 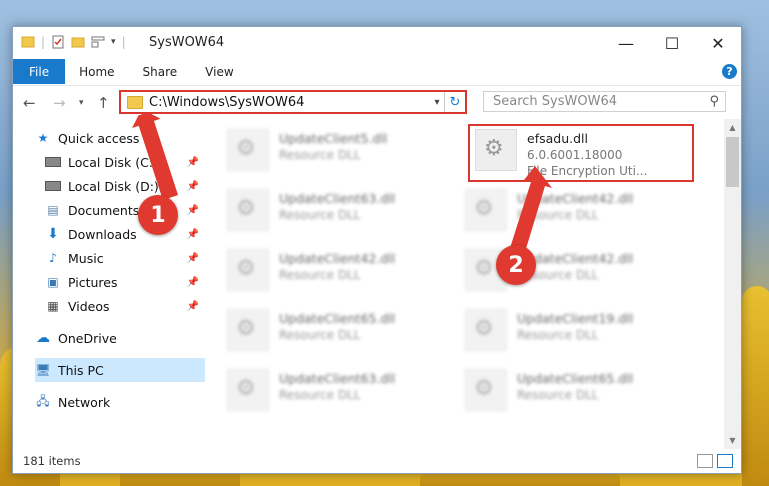 I want to click on arrow-to-address-bar, so click(x=155, y=156).